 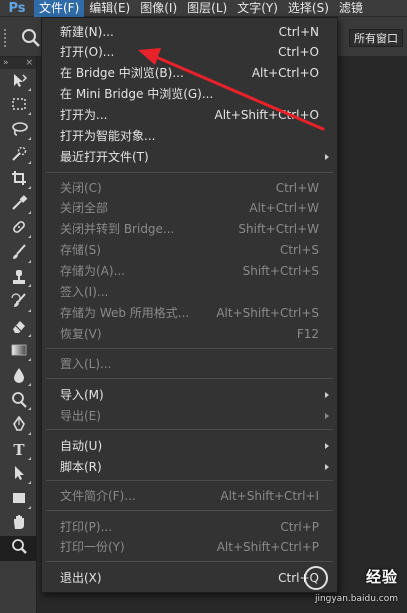 What do you see at coordinates (189, 395) in the screenshot?
I see `menu-item: 导入(M)` at bounding box center [189, 395].